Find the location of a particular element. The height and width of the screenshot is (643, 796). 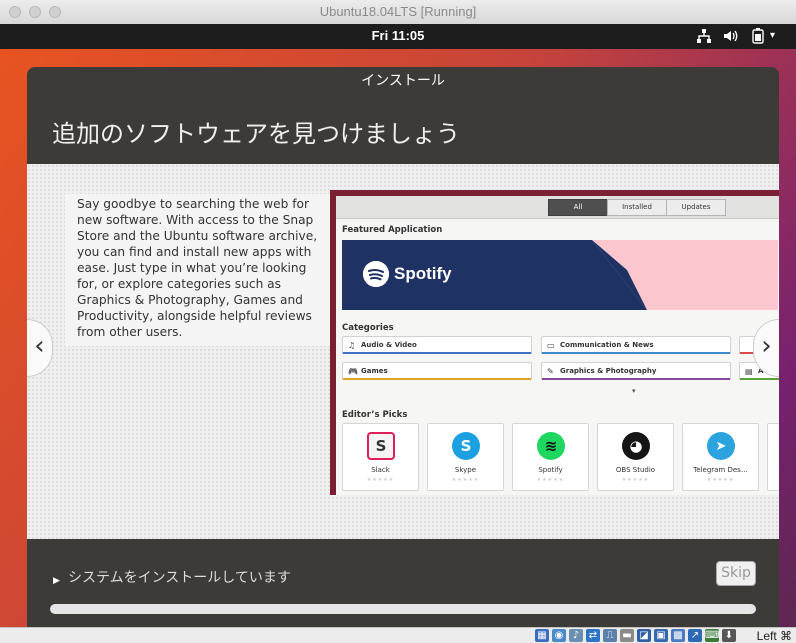

expand-details-triangle-icon: ▶ is located at coordinates (56, 581).